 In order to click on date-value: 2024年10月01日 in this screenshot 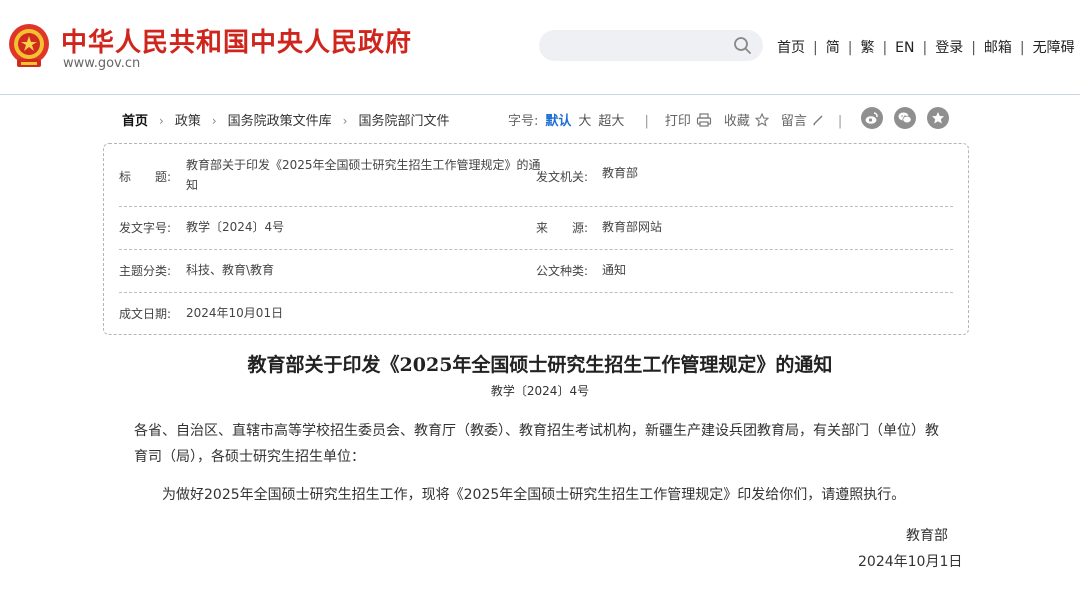, I will do `click(235, 313)`.